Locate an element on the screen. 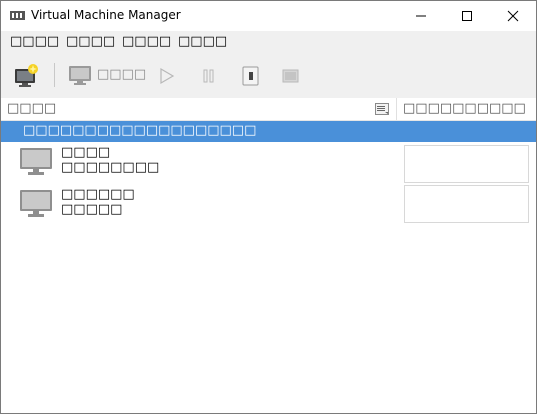 This screenshot has width=537, height=414. open-label: □□□□ is located at coordinates (122, 74).